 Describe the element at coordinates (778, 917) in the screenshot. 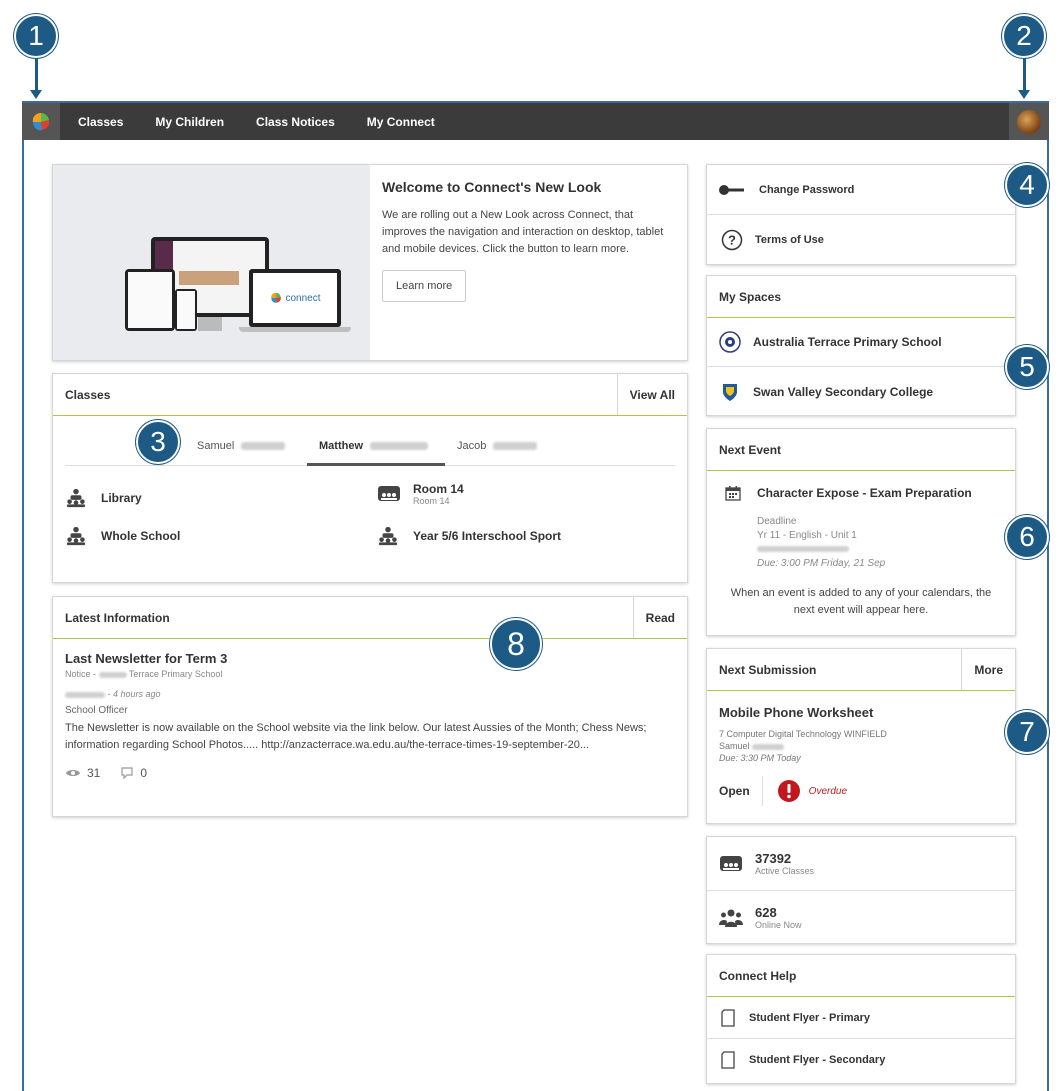

I see `stat-text: 628 Online Now` at that location.